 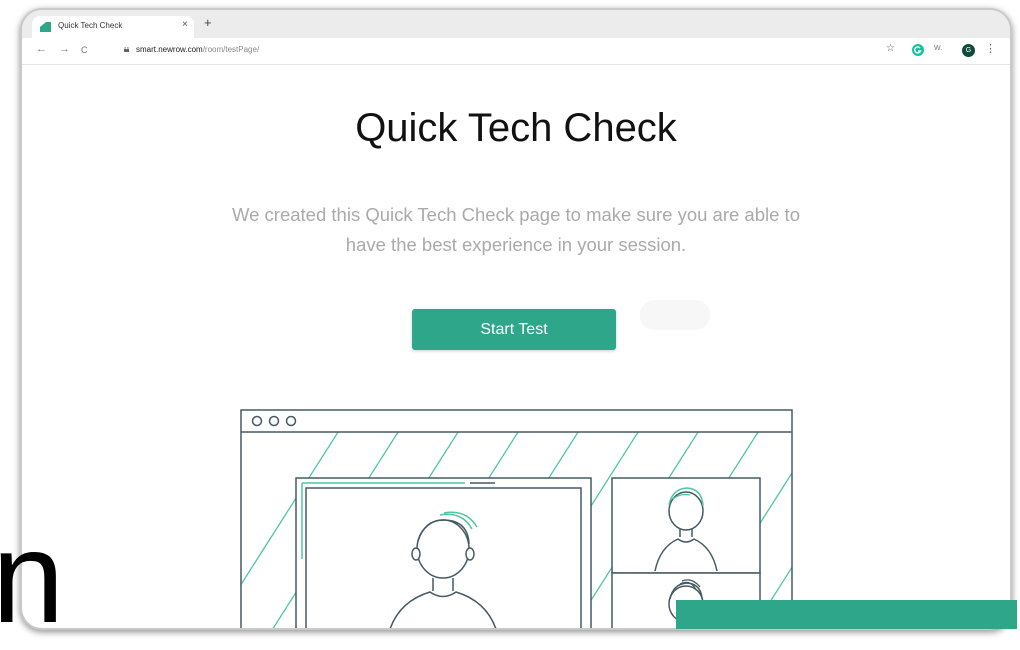 I want to click on start-test-button: Start Test, so click(x=514, y=329).